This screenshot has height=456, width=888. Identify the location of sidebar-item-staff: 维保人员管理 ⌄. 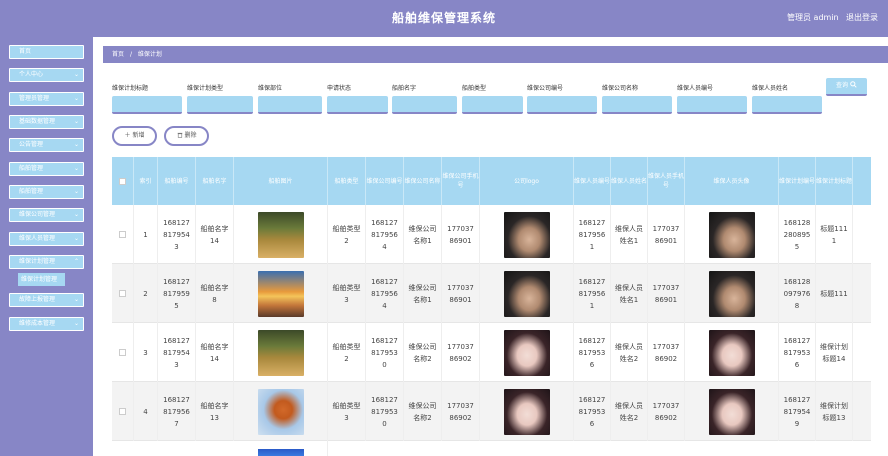
(46, 239).